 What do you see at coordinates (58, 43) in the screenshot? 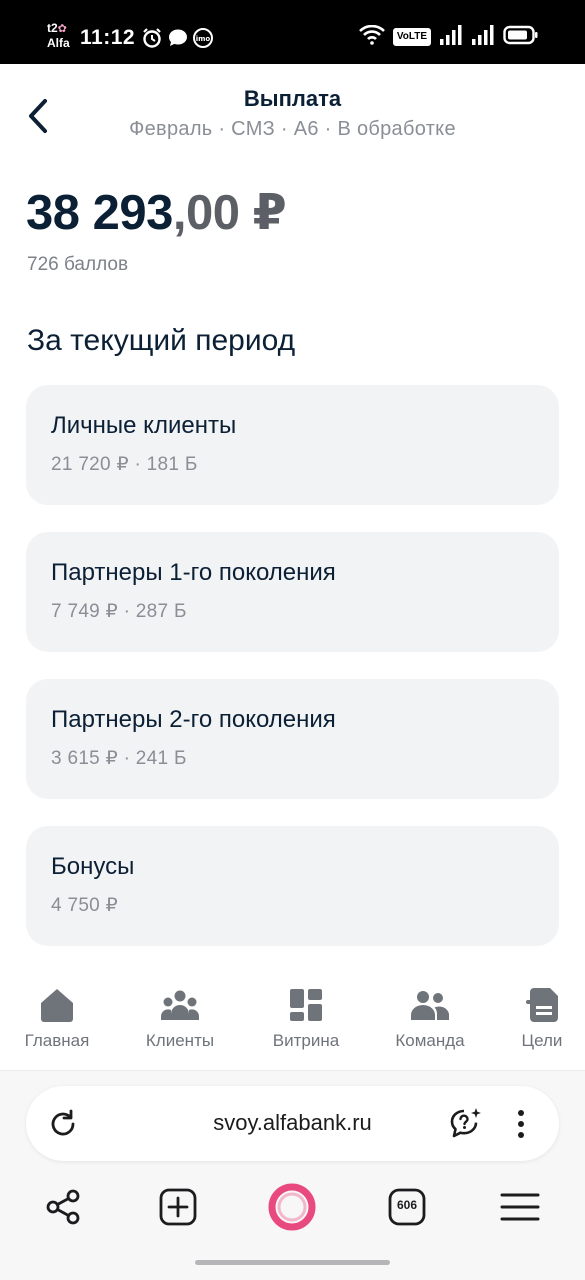
I see `carrier-bottom: Alfa` at bounding box center [58, 43].